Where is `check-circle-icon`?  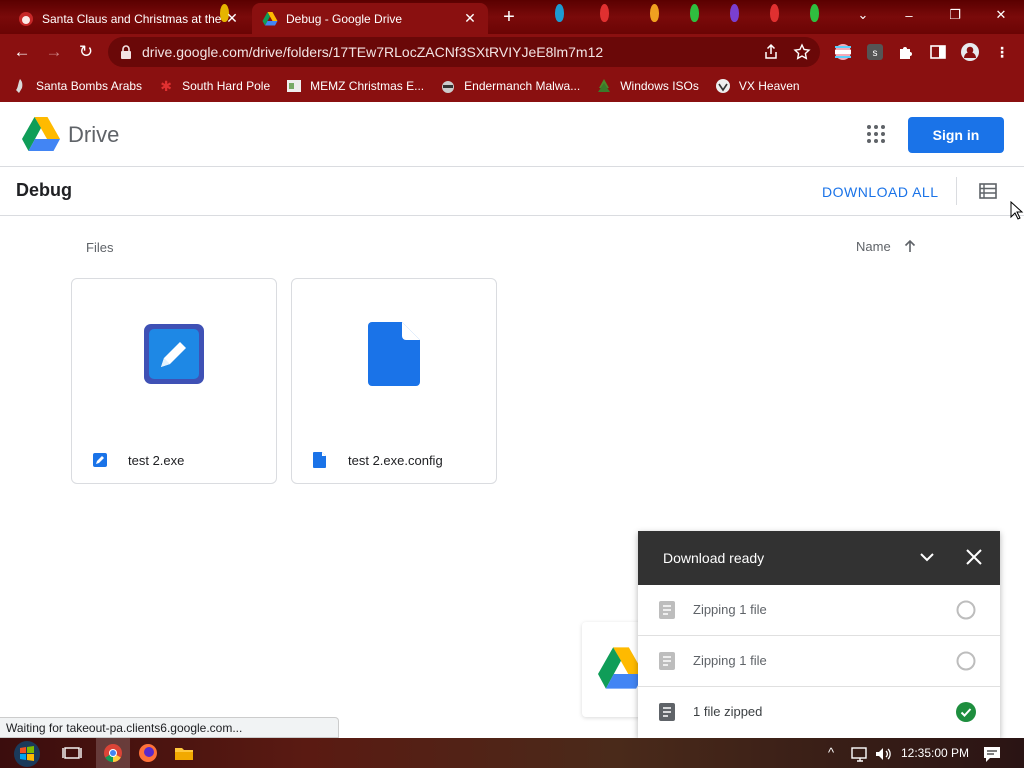
check-circle-icon is located at coordinates (966, 712).